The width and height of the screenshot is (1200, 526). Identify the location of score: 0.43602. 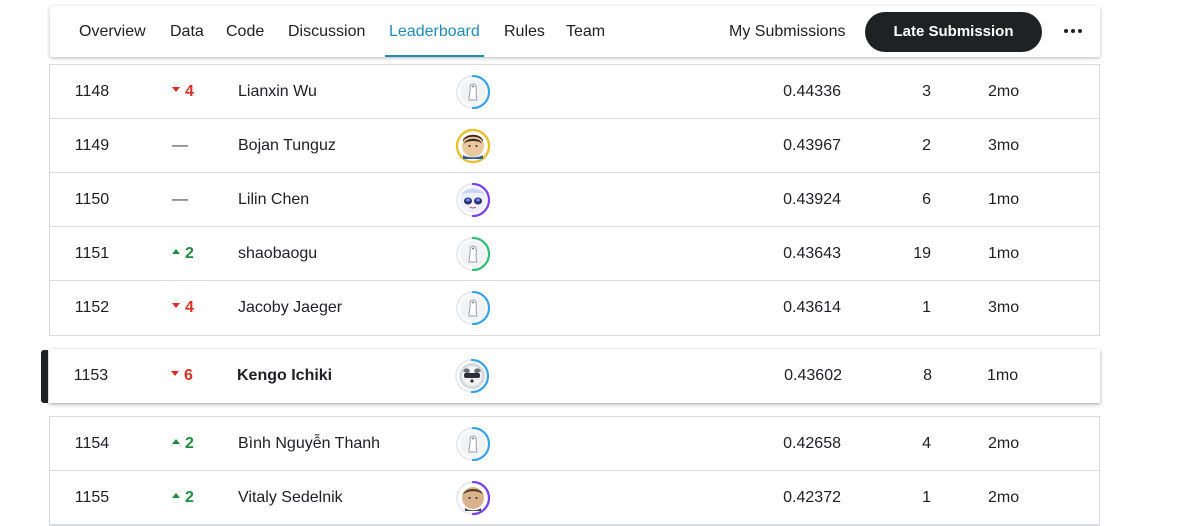
(813, 375).